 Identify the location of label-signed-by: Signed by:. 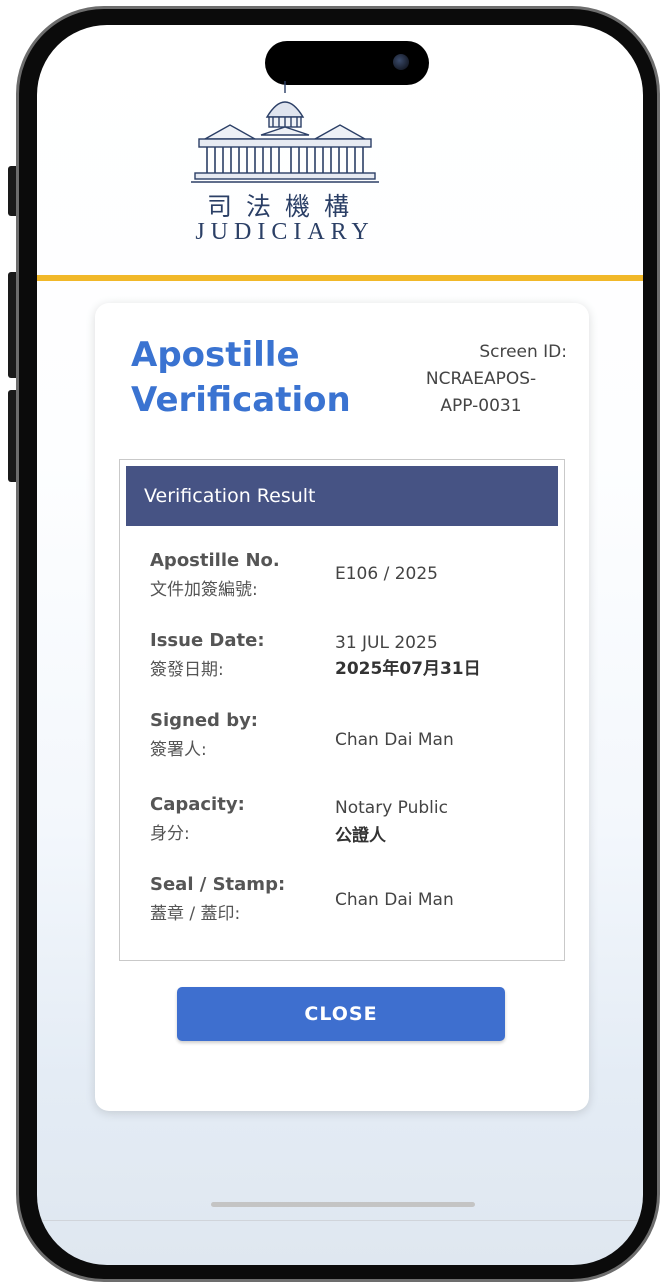
(204, 720).